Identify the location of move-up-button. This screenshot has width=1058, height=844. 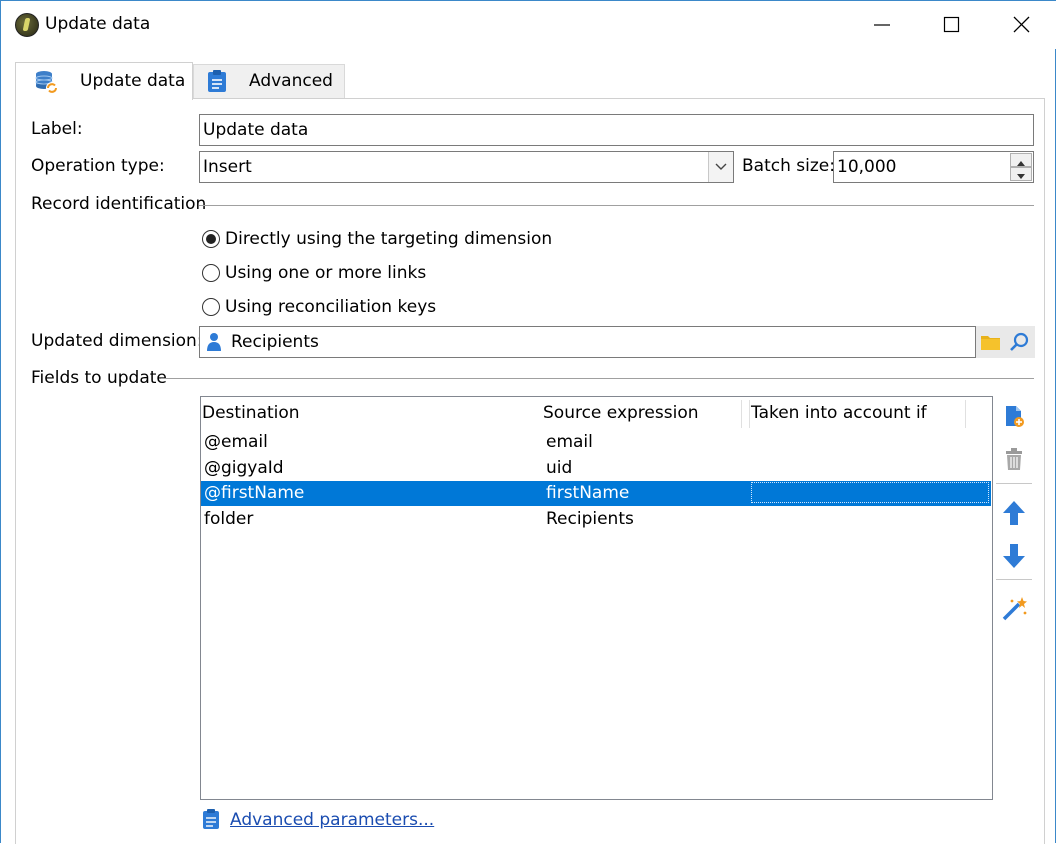
(1014, 513).